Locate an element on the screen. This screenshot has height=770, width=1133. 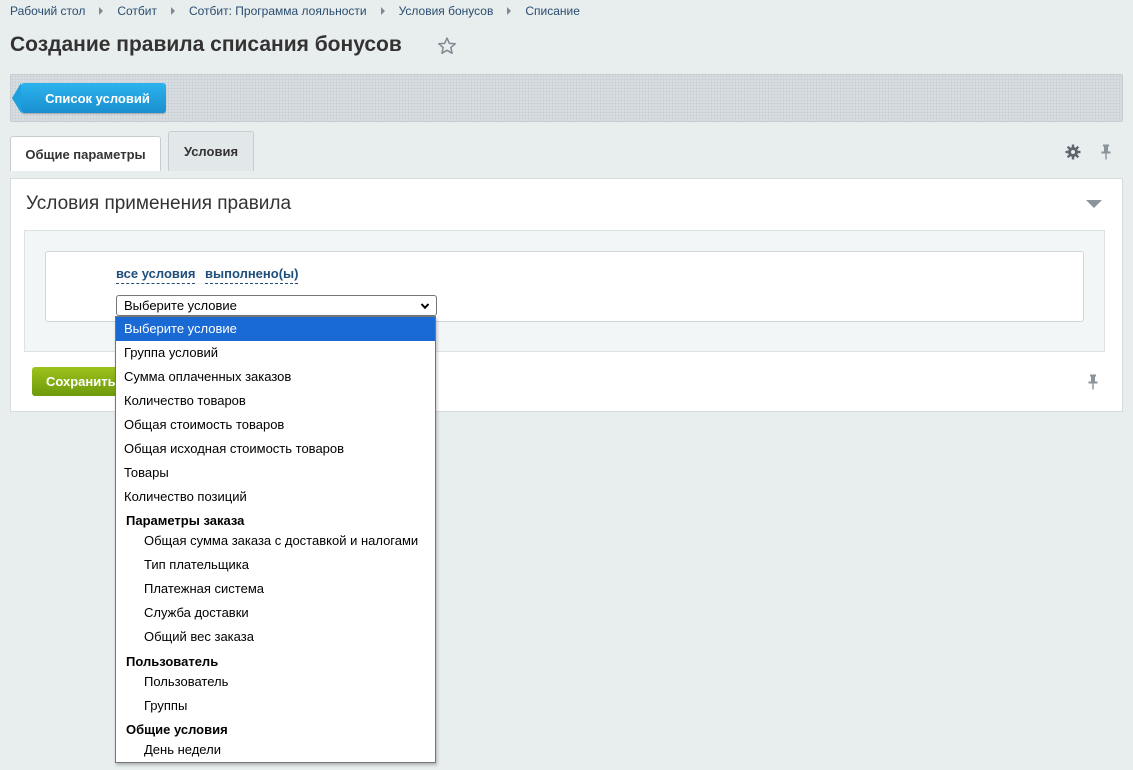
dropdown-option: День недели is located at coordinates (275, 750).